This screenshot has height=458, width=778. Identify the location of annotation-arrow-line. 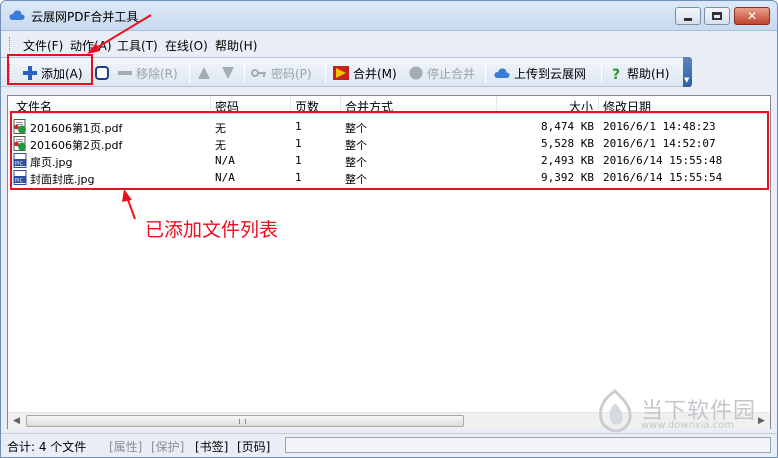
(122, 32).